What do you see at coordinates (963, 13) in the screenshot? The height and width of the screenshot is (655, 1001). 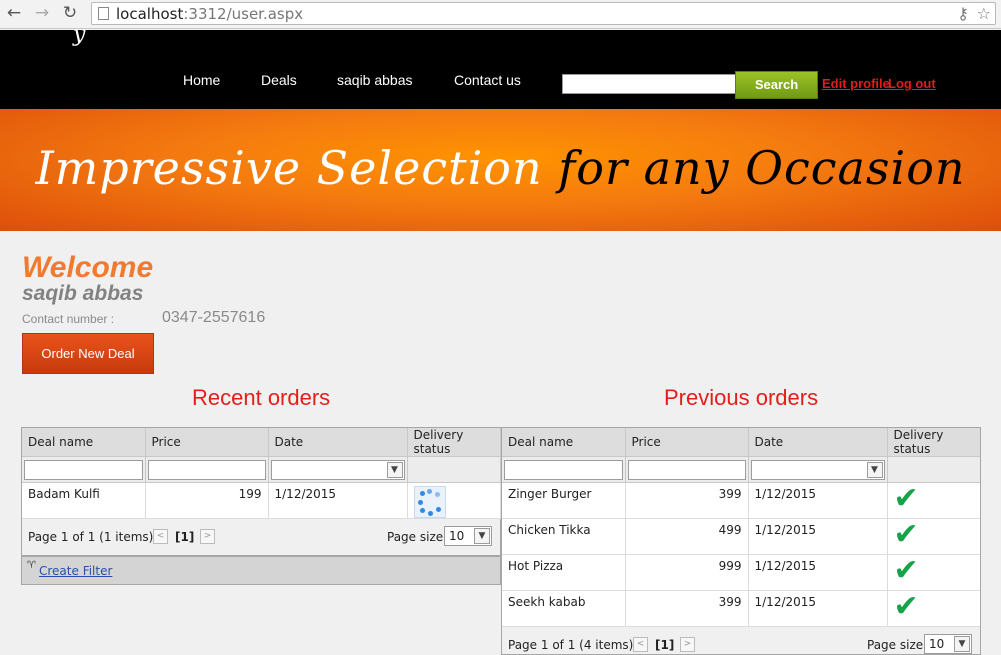 I see `key-icon: ⚷` at bounding box center [963, 13].